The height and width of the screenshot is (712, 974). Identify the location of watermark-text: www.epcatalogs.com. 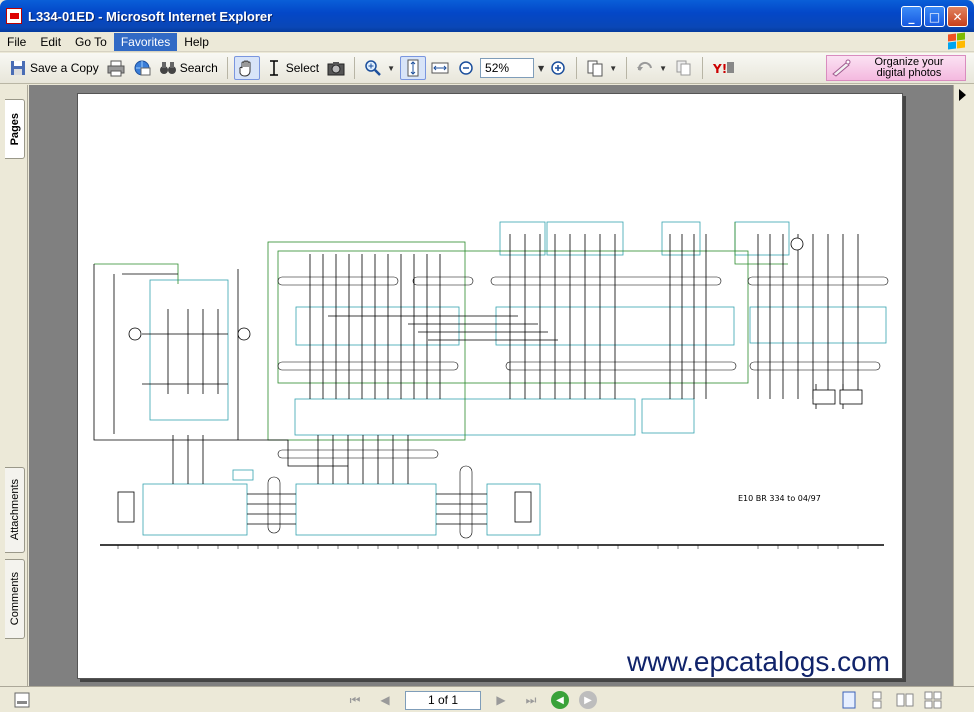
(759, 661).